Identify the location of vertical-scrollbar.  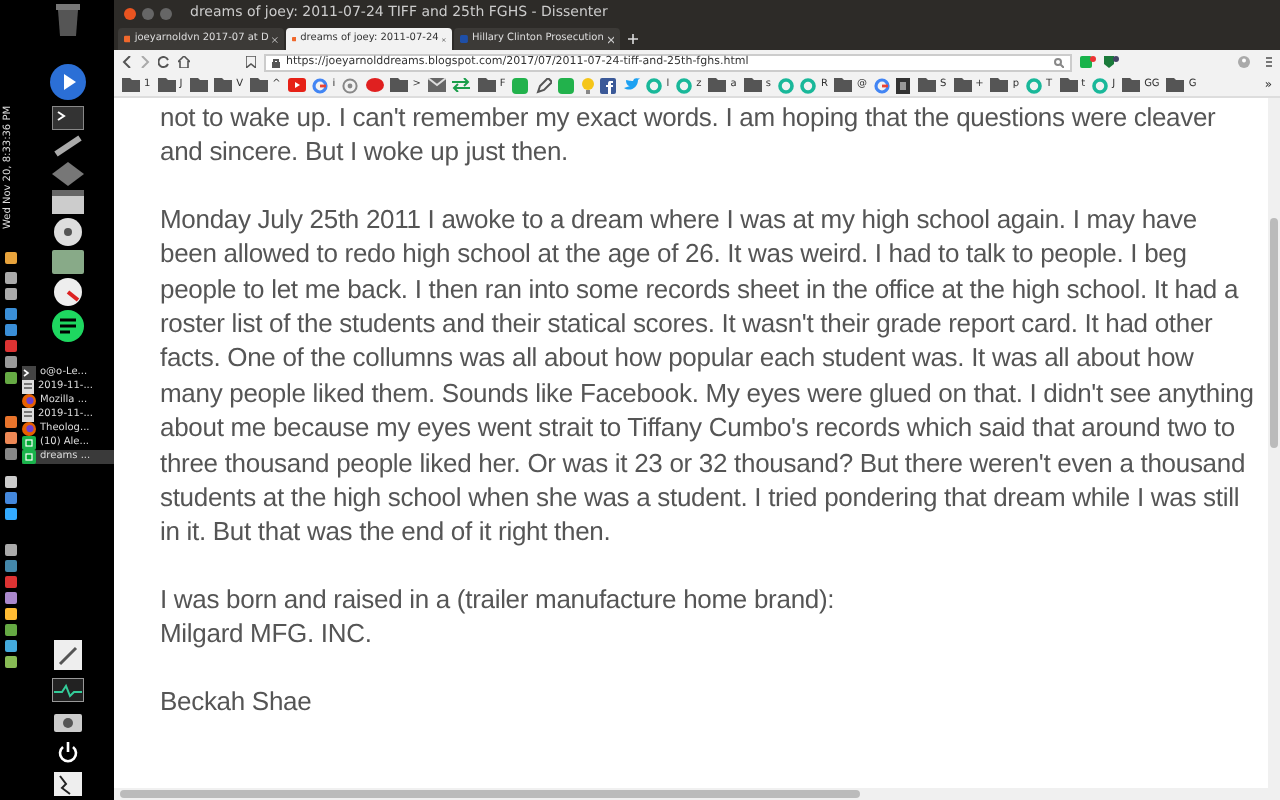
(1274, 449).